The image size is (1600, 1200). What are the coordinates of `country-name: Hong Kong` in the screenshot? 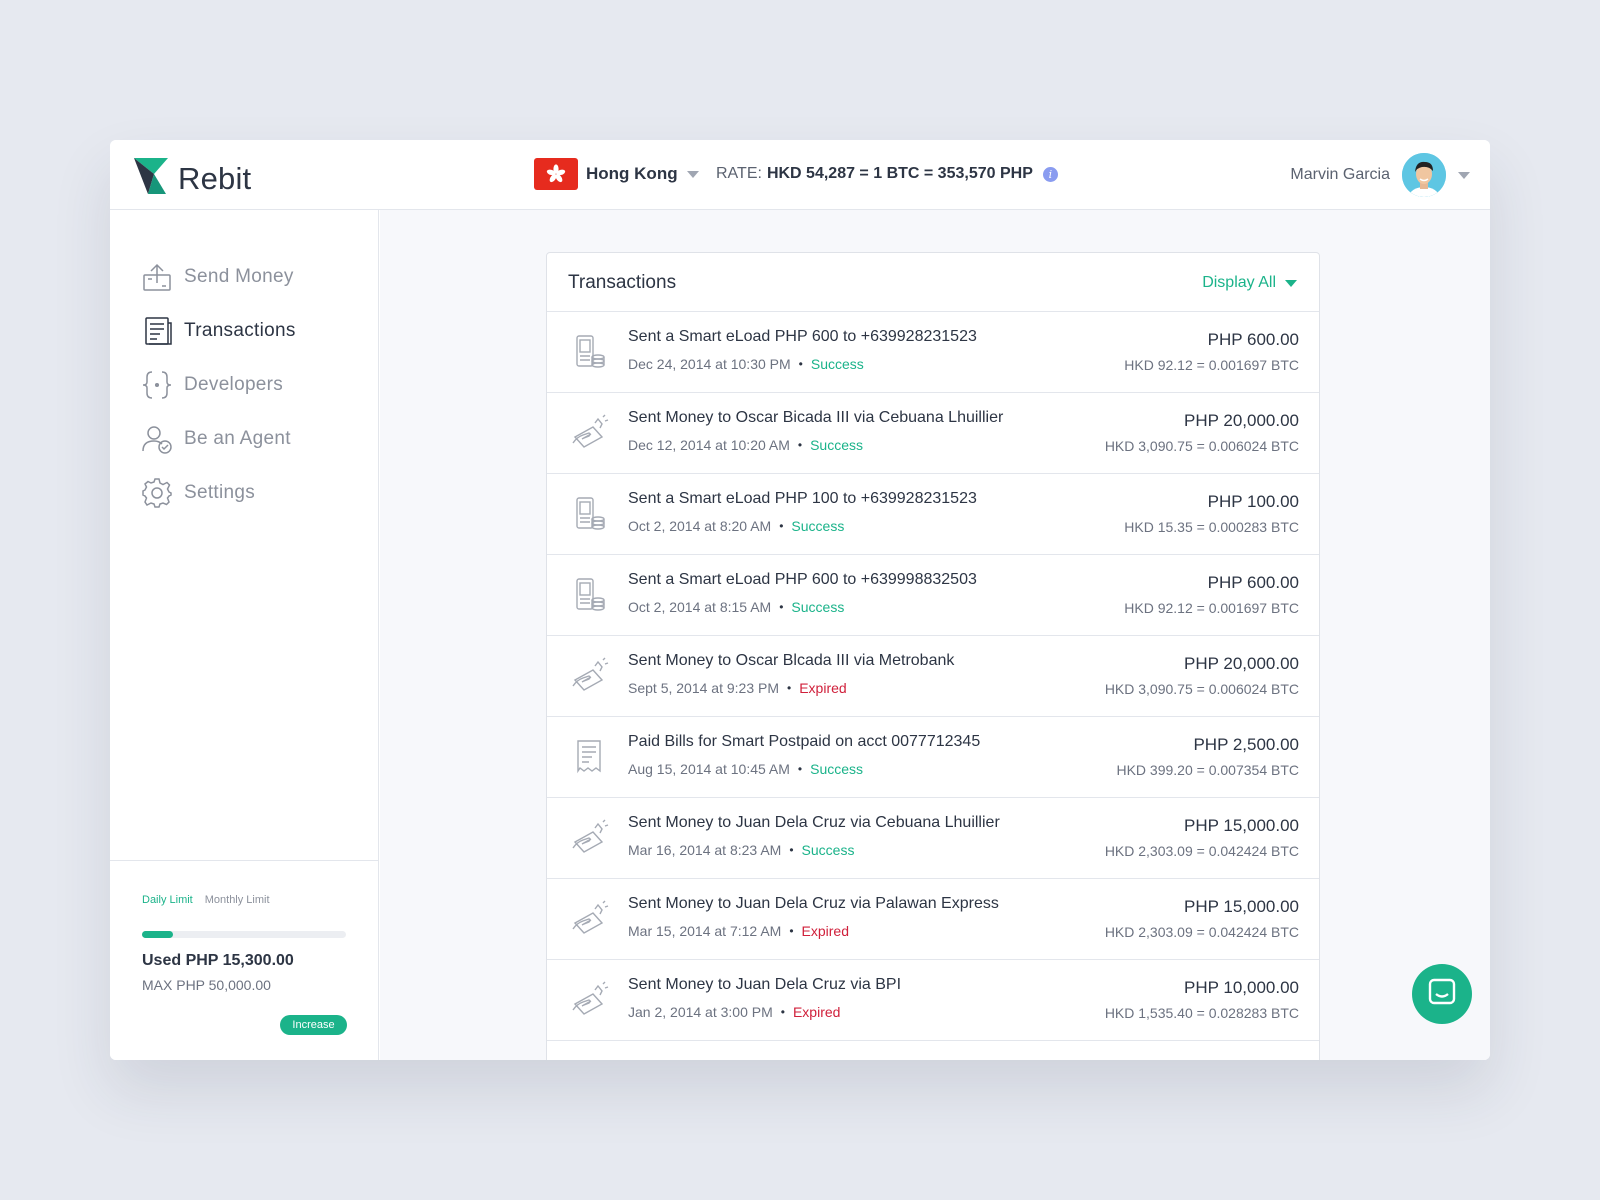 It's located at (632, 173).